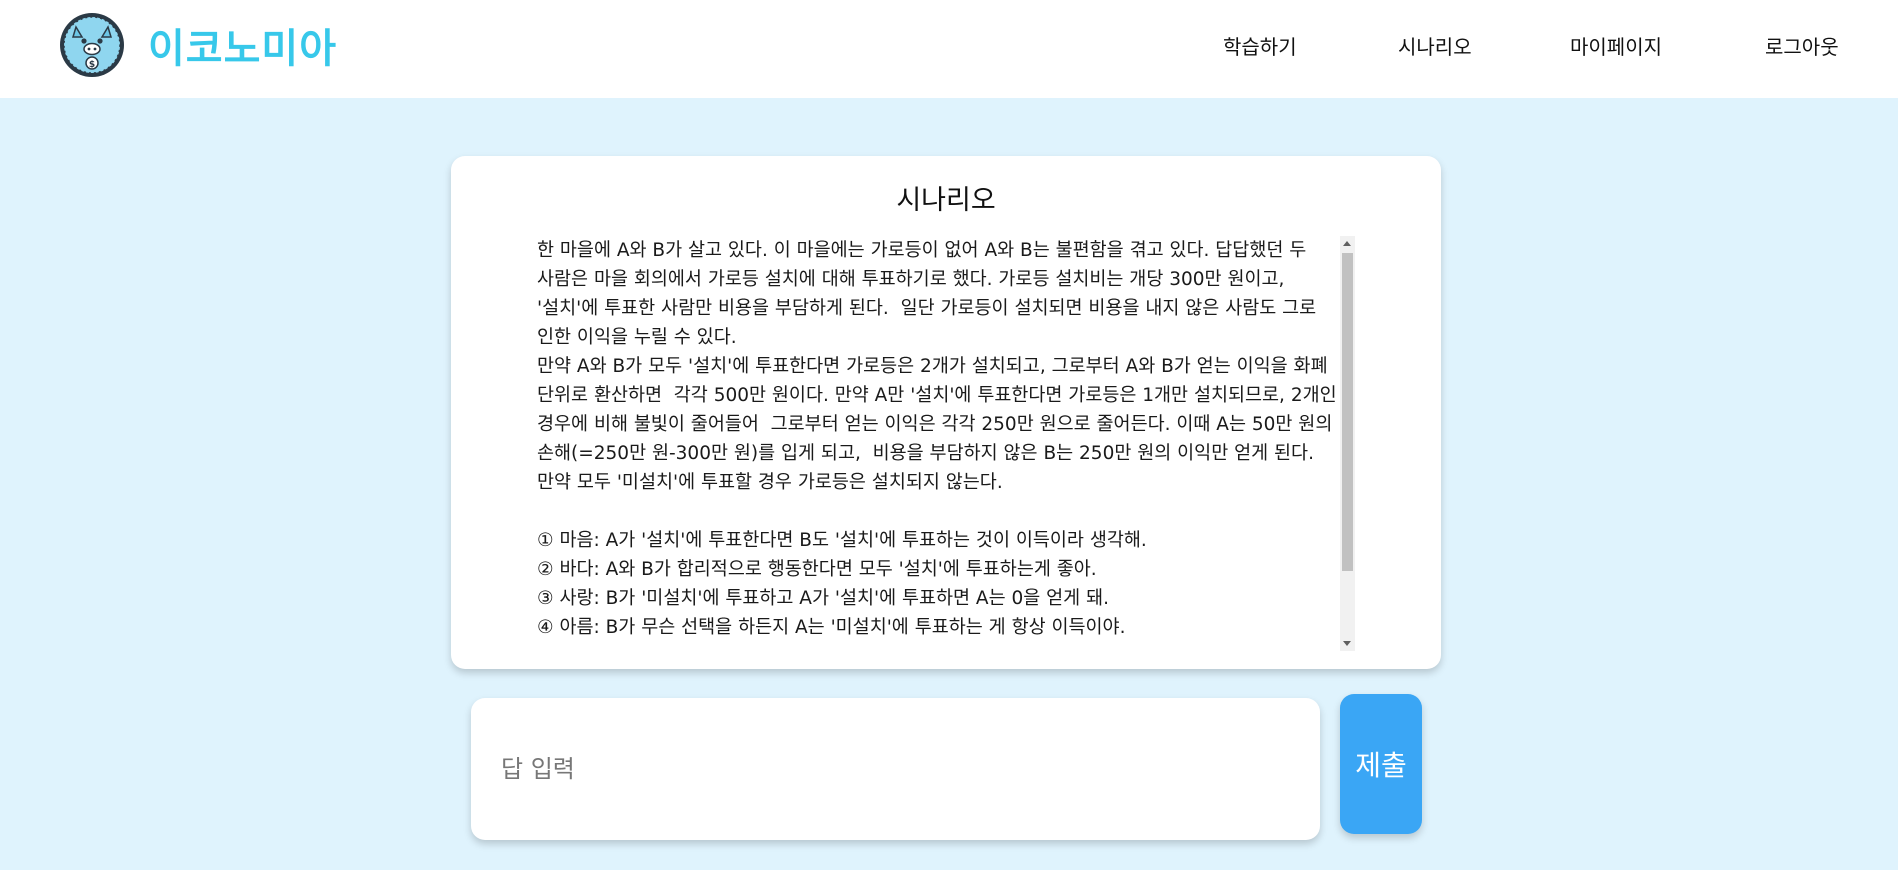 This screenshot has width=1898, height=870. Describe the element at coordinates (946, 200) in the screenshot. I see `scenario-title: 시나리오` at that location.